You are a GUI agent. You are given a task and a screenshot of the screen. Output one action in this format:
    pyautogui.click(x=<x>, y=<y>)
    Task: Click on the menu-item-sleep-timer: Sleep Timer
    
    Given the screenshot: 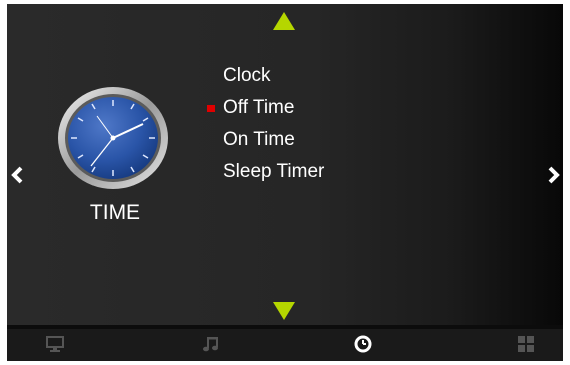 What is the action you would take?
    pyautogui.click(x=273, y=172)
    